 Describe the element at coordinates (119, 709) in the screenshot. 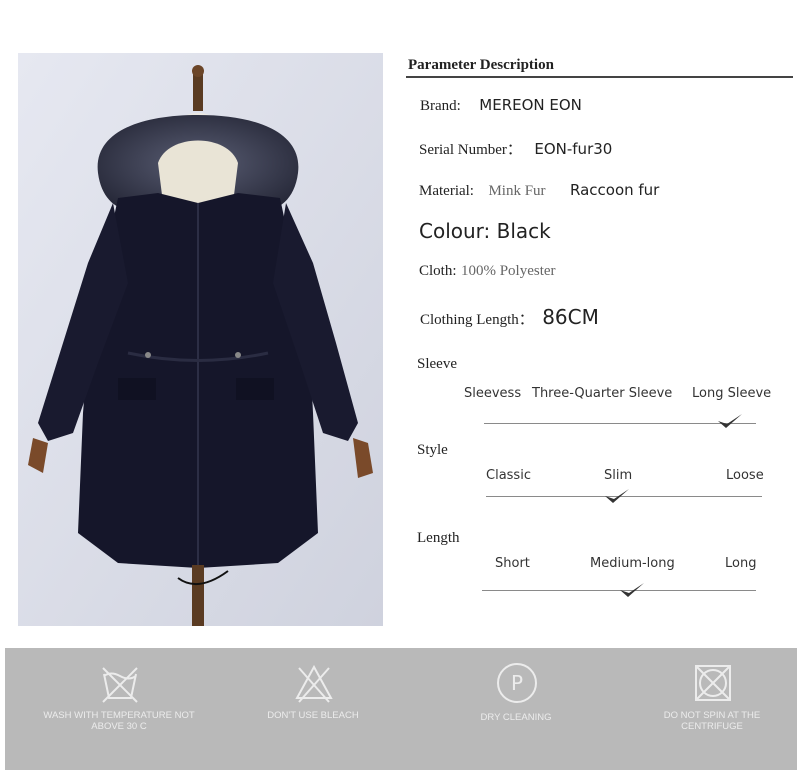

I see `care-item-wash: WASH WITH TEMPERATURE NOT ABOVE 30 C` at that location.